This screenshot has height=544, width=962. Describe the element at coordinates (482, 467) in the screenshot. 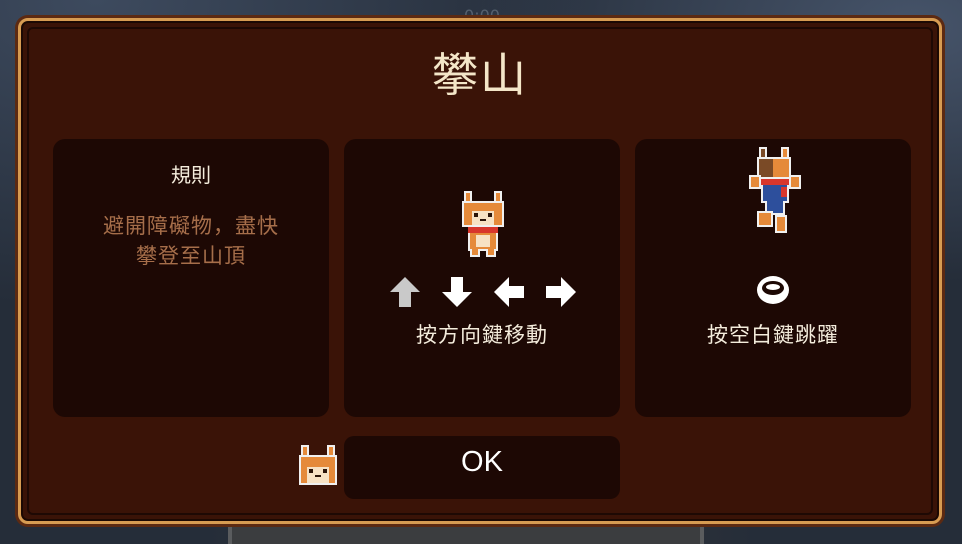

I see `ok-button: OK` at that location.